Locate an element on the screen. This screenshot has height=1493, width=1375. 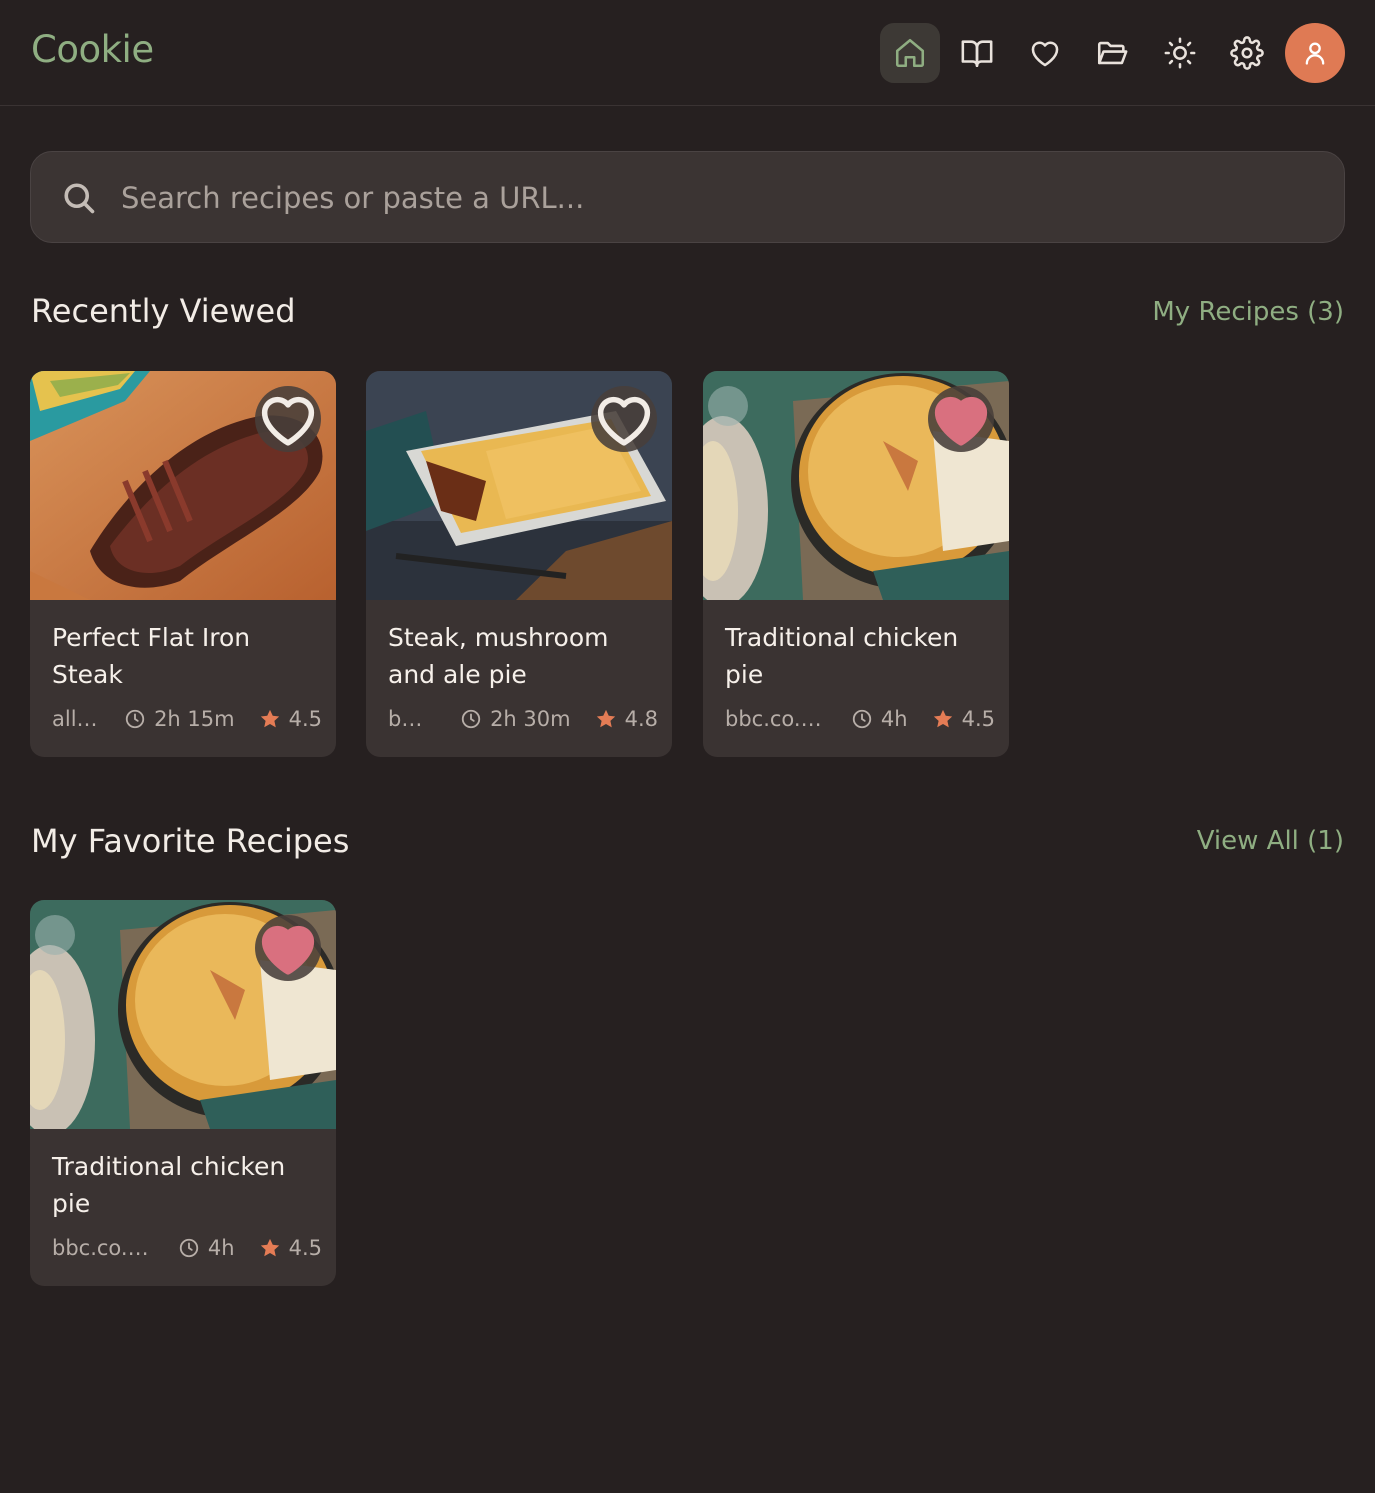
main-nav is located at coordinates (1108, 53).